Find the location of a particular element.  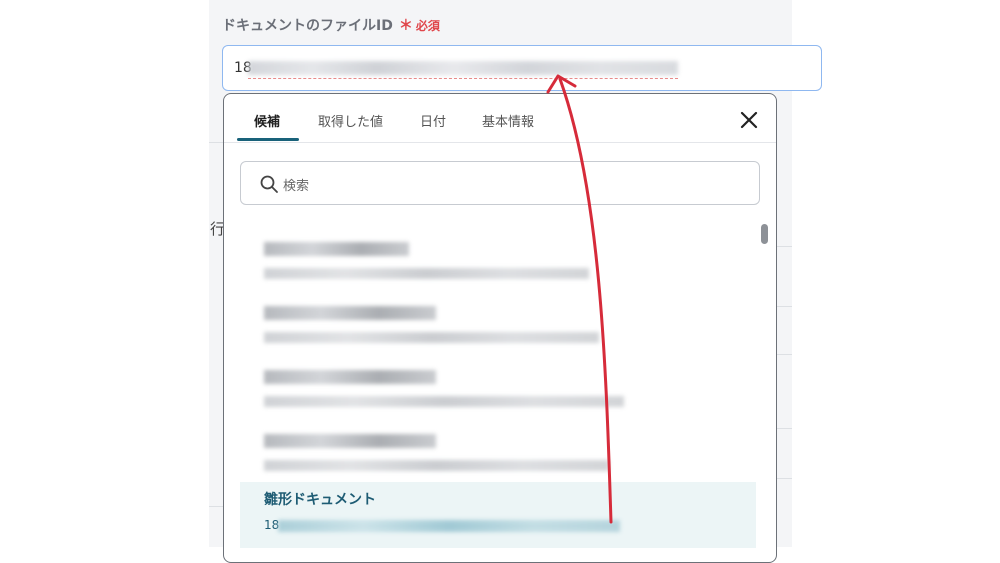

search-placeholder: 検索 is located at coordinates (296, 186).